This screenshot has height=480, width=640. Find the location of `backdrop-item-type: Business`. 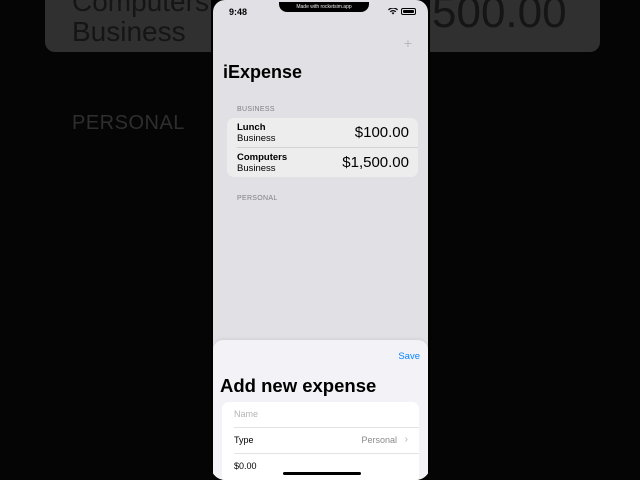

backdrop-item-type: Business is located at coordinates (129, 31).